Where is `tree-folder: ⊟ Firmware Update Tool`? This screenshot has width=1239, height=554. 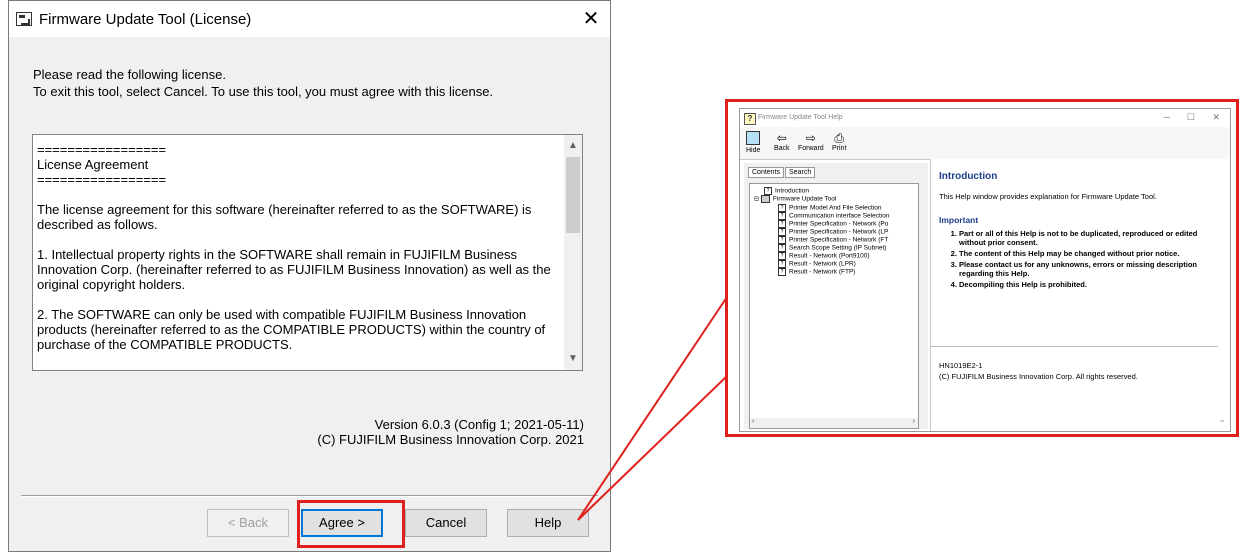 tree-folder: ⊟ Firmware Update Tool is located at coordinates (795, 199).